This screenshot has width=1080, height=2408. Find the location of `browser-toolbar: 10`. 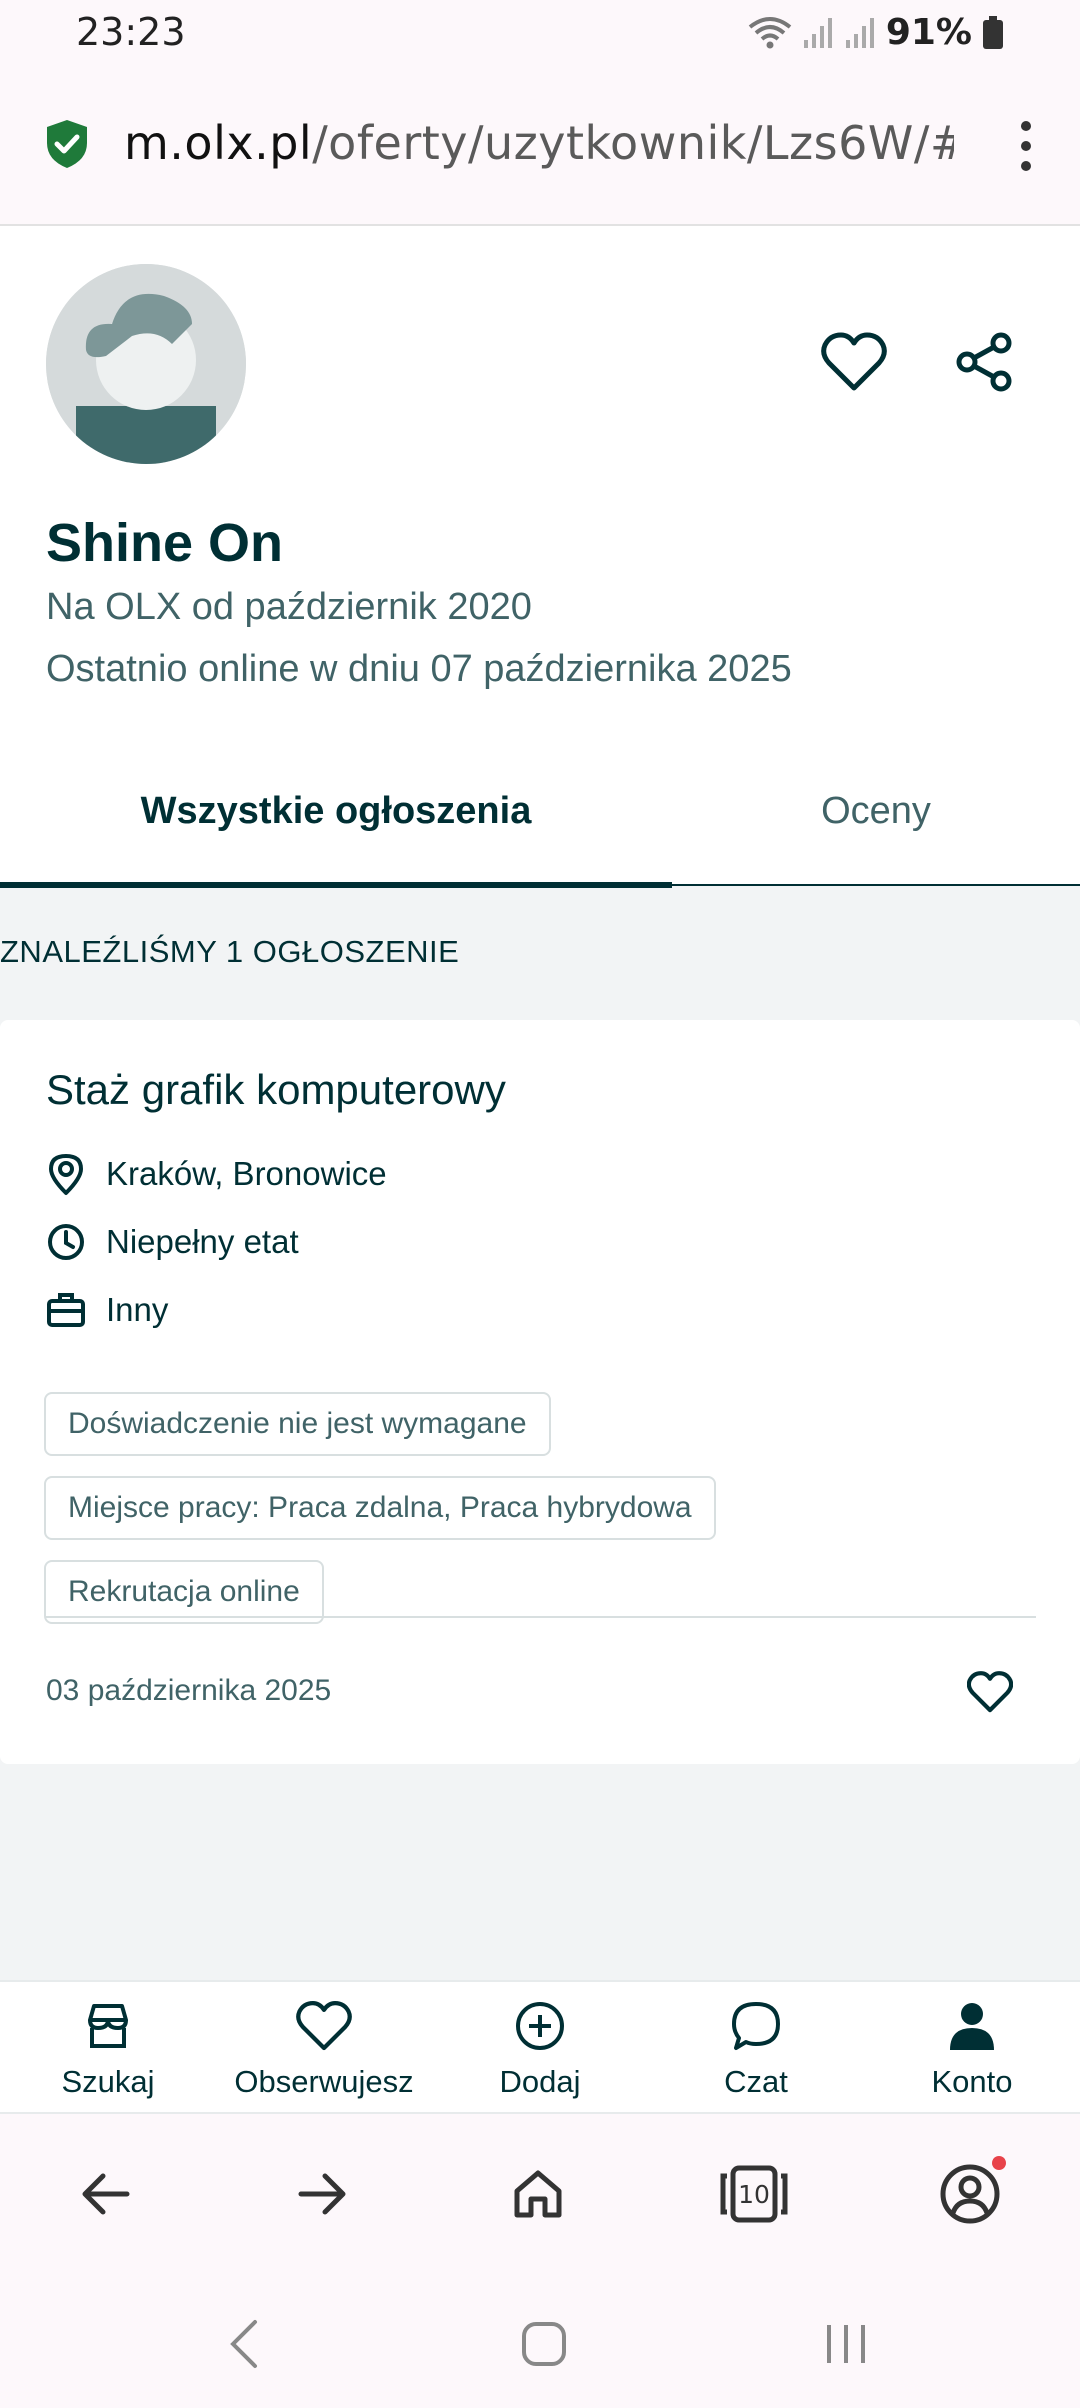

browser-toolbar: 10 is located at coordinates (540, 2194).